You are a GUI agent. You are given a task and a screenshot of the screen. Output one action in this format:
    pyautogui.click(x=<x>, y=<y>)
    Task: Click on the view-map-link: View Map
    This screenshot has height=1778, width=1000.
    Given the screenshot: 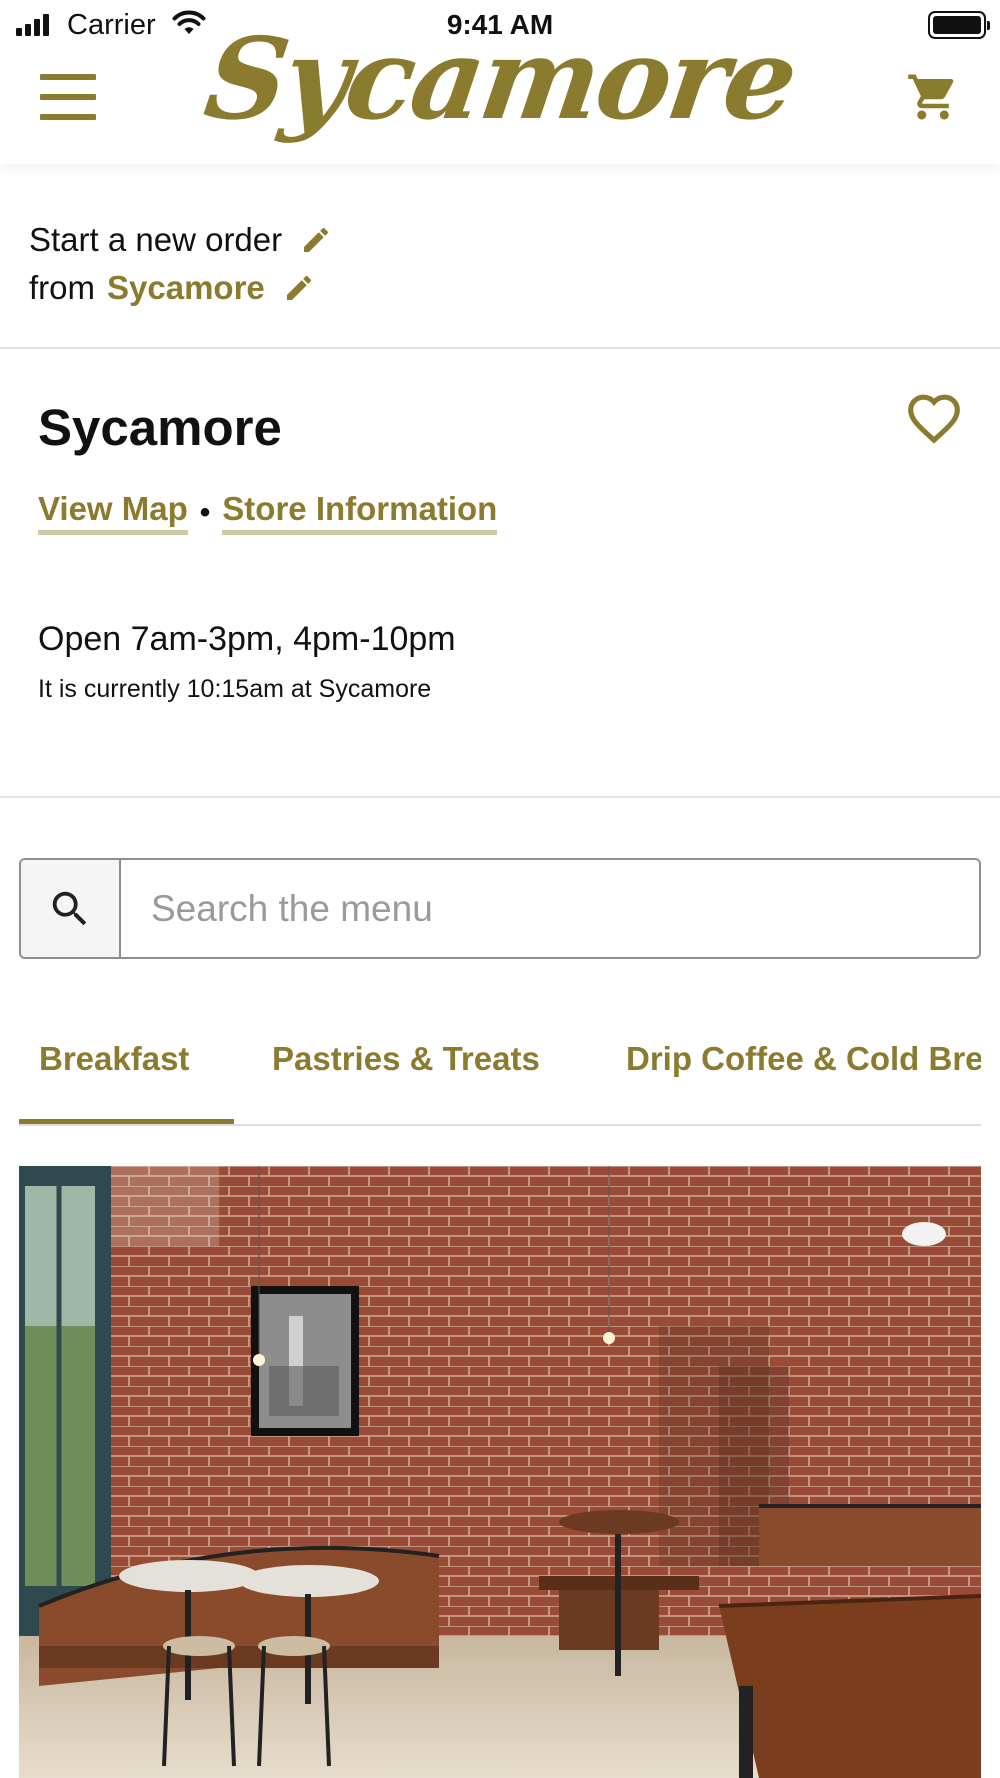 What is the action you would take?
    pyautogui.click(x=113, y=512)
    